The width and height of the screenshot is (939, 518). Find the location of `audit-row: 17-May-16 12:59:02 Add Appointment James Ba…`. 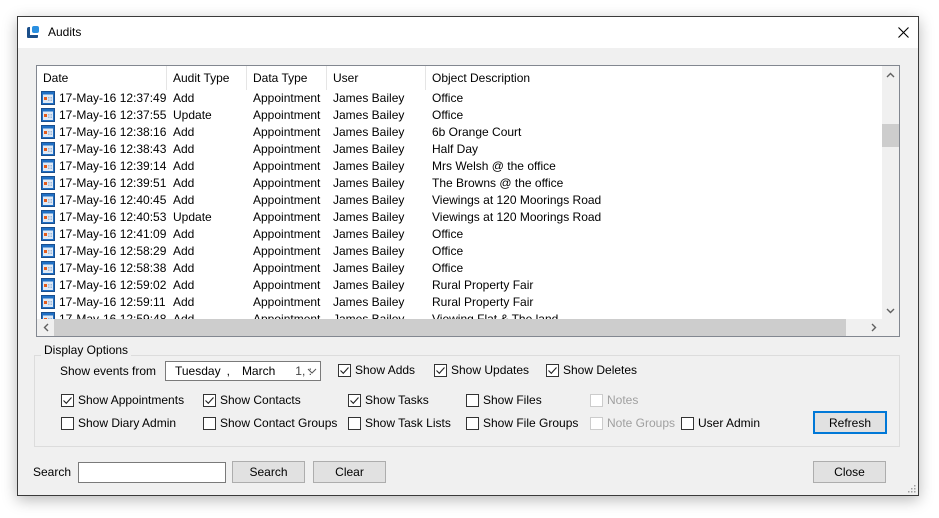

audit-row: 17-May-16 12:59:02 Add Appointment James Ba… is located at coordinates (459, 285).